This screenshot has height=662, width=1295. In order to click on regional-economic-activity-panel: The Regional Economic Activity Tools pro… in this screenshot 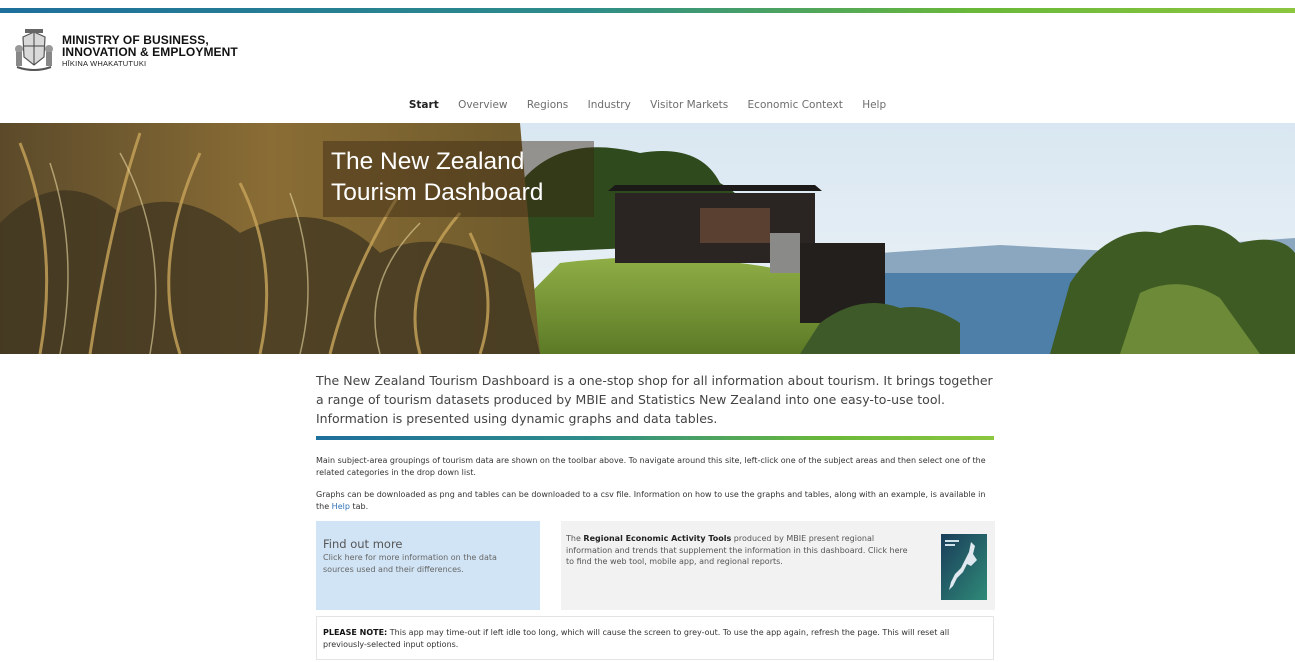, I will do `click(778, 565)`.